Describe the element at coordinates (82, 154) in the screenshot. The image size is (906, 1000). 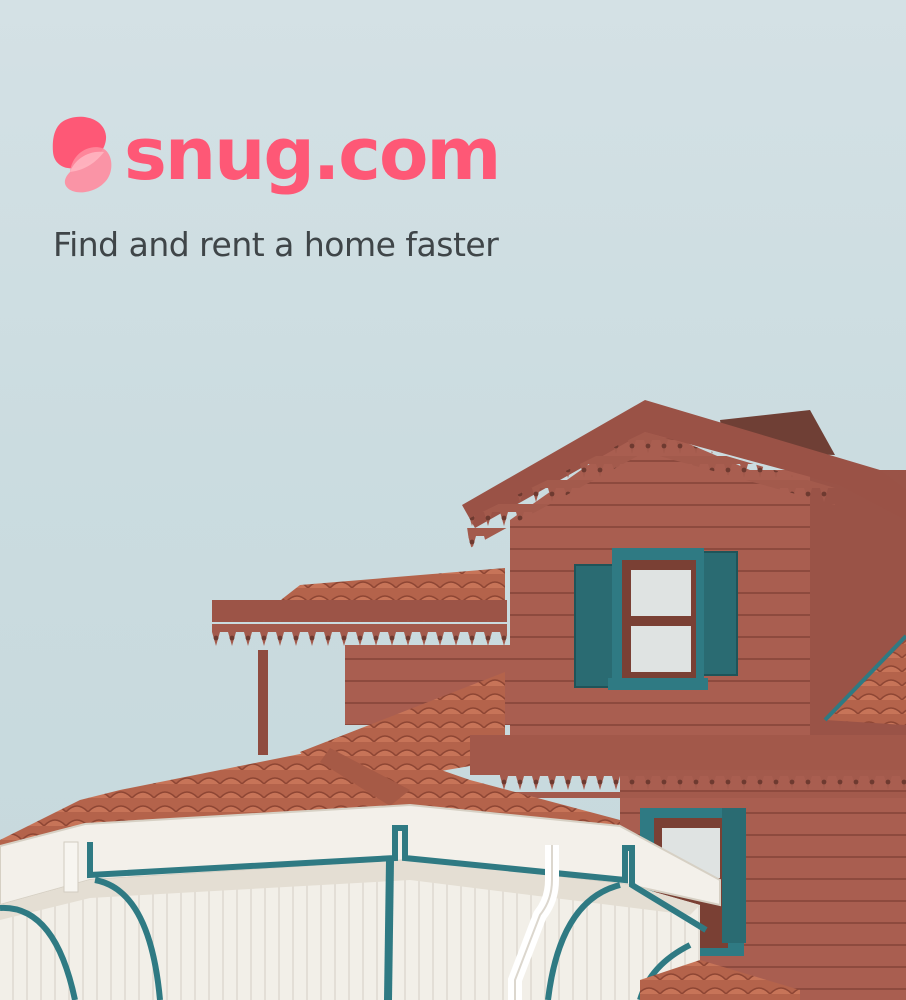
I see `snug-logo-icon` at that location.